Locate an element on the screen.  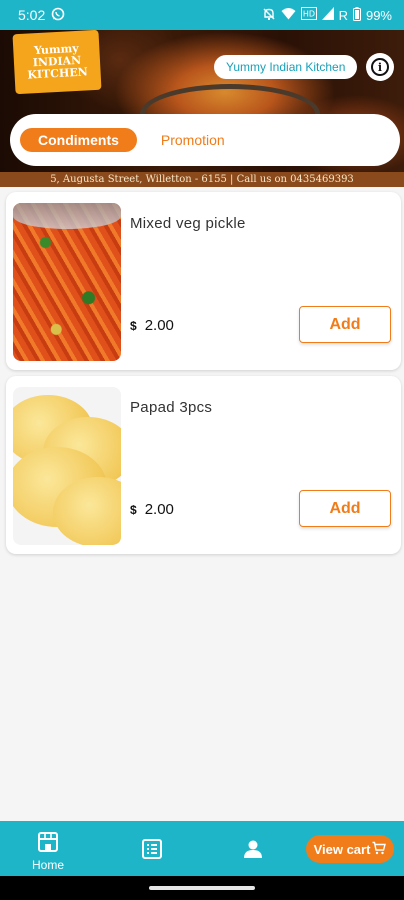
nav-home-label: Home is located at coordinates (48, 865).